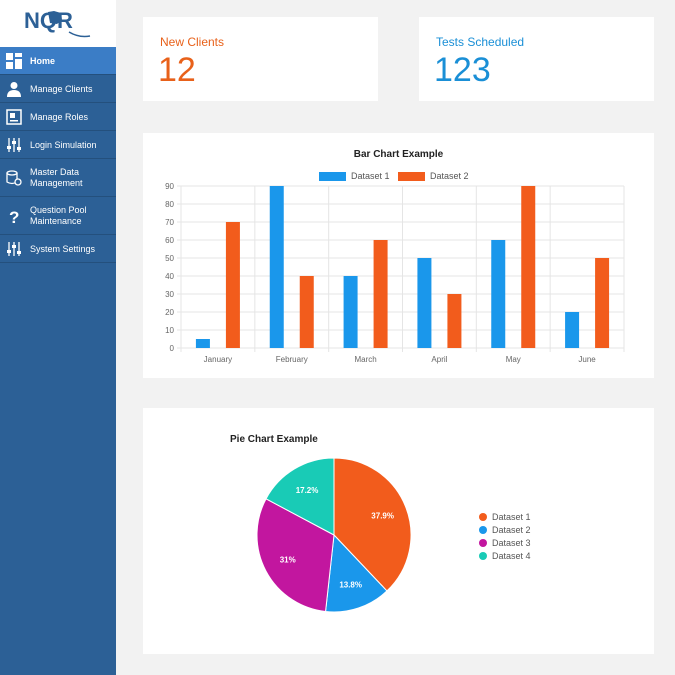  I want to click on tests-scheduled-card: Tests Scheduled 123, so click(536, 59).